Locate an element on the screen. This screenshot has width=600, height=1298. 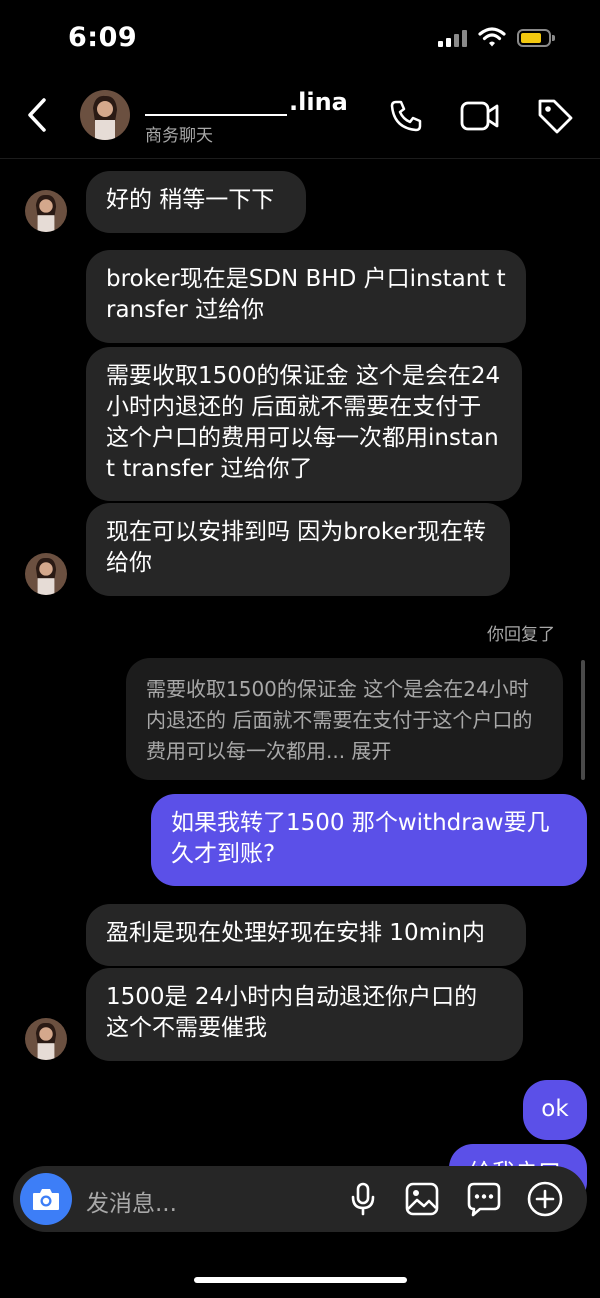
incoming-message: 1500是 24小时内自动退还你户口的 这个不需要催我 is located at coordinates (304, 1014).